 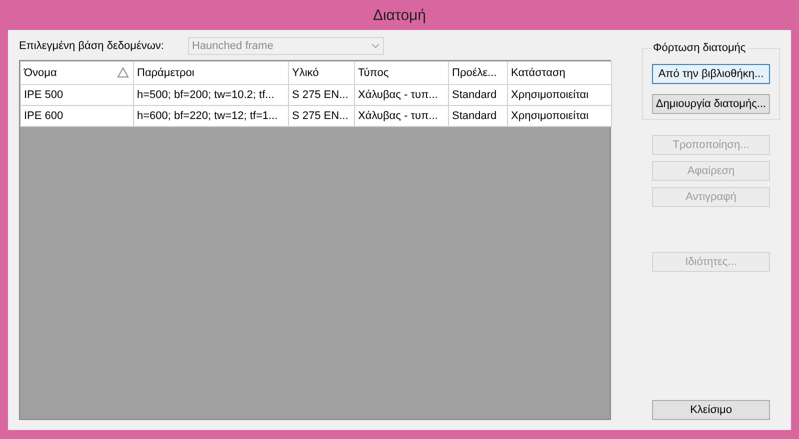 What do you see at coordinates (77, 116) in the screenshot?
I see `table-cell: IPE 600` at bounding box center [77, 116].